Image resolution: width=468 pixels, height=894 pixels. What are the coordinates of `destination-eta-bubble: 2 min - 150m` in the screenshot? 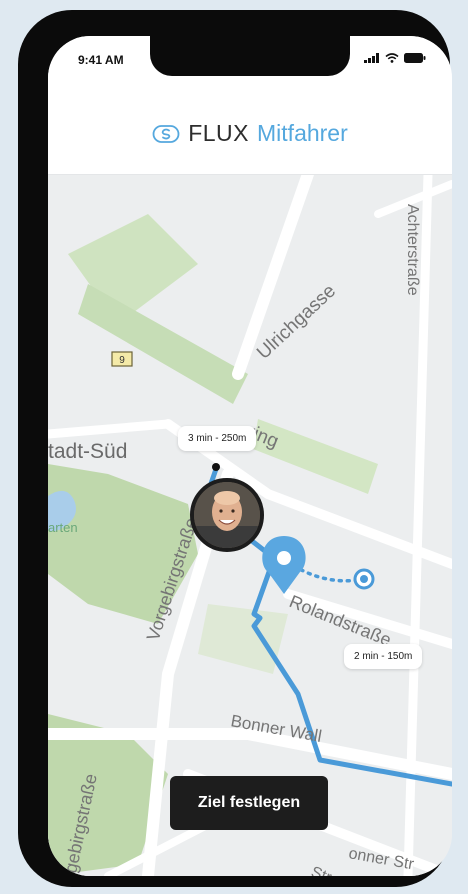 It's located at (383, 656).